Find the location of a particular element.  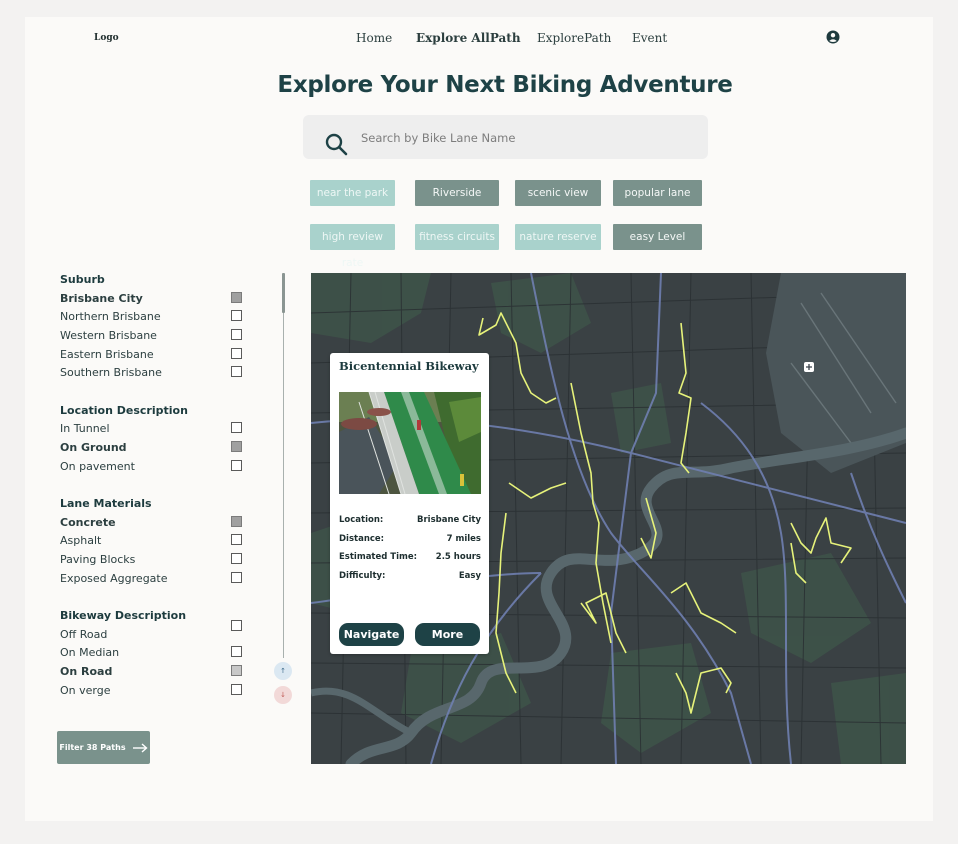

detail-label-difficulty: Difficulty: is located at coordinates (362, 576).